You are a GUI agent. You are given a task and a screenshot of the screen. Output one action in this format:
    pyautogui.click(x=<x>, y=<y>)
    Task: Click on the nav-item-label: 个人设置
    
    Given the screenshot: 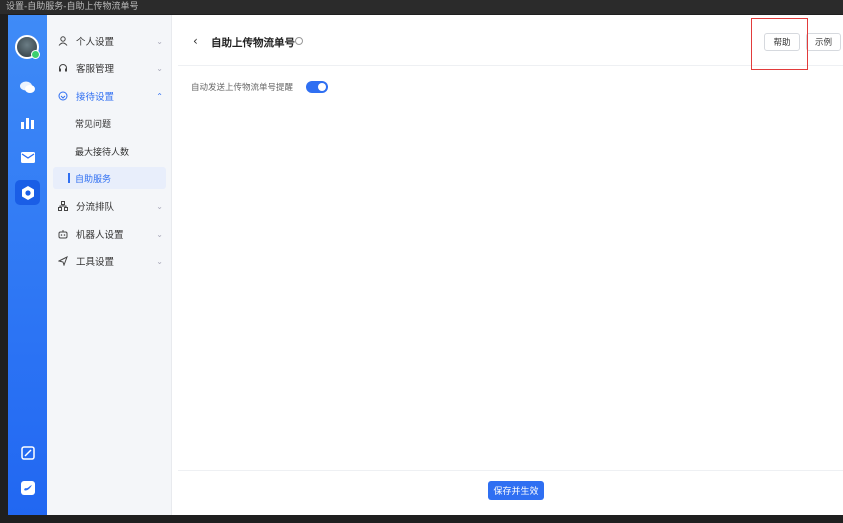 What is the action you would take?
    pyautogui.click(x=95, y=42)
    